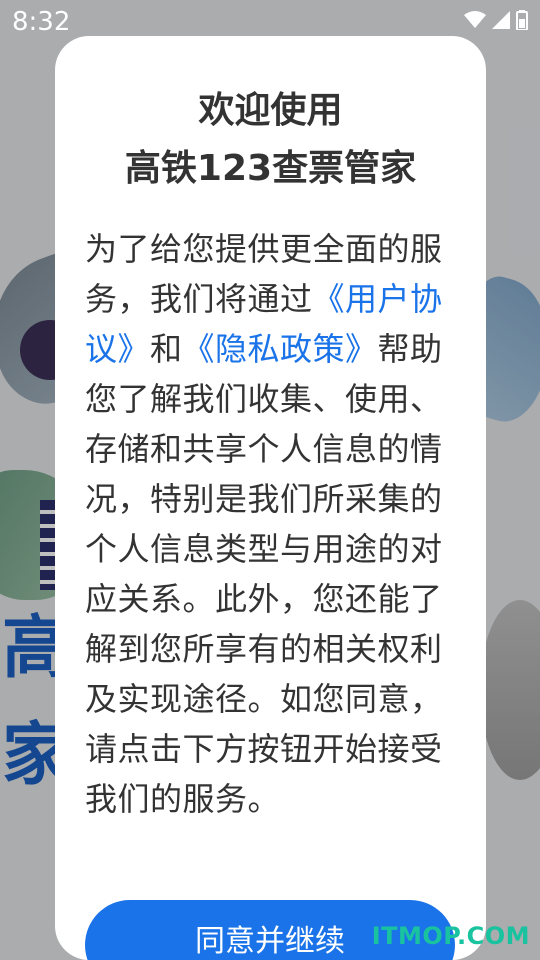  I want to click on wifi-icon, so click(475, 22).